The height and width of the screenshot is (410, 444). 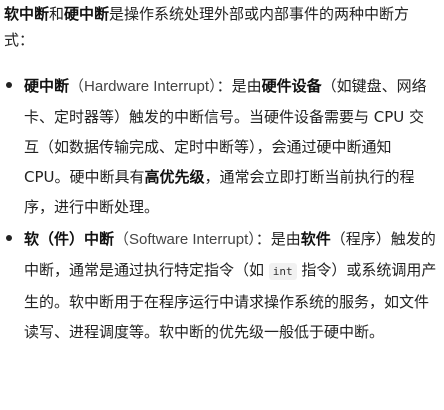 What do you see at coordinates (87, 14) in the screenshot?
I see `hard-interrupt-term: 硬中断` at bounding box center [87, 14].